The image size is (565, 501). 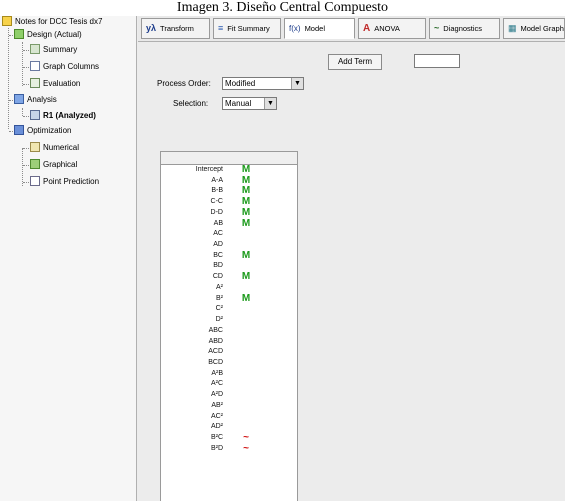 I want to click on term-name: C², so click(x=219, y=309).